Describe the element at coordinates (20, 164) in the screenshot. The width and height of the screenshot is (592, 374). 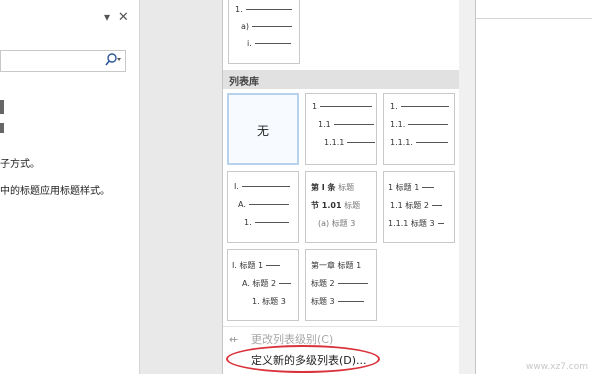
I see `nav-hint-text-1: 子方式。` at that location.